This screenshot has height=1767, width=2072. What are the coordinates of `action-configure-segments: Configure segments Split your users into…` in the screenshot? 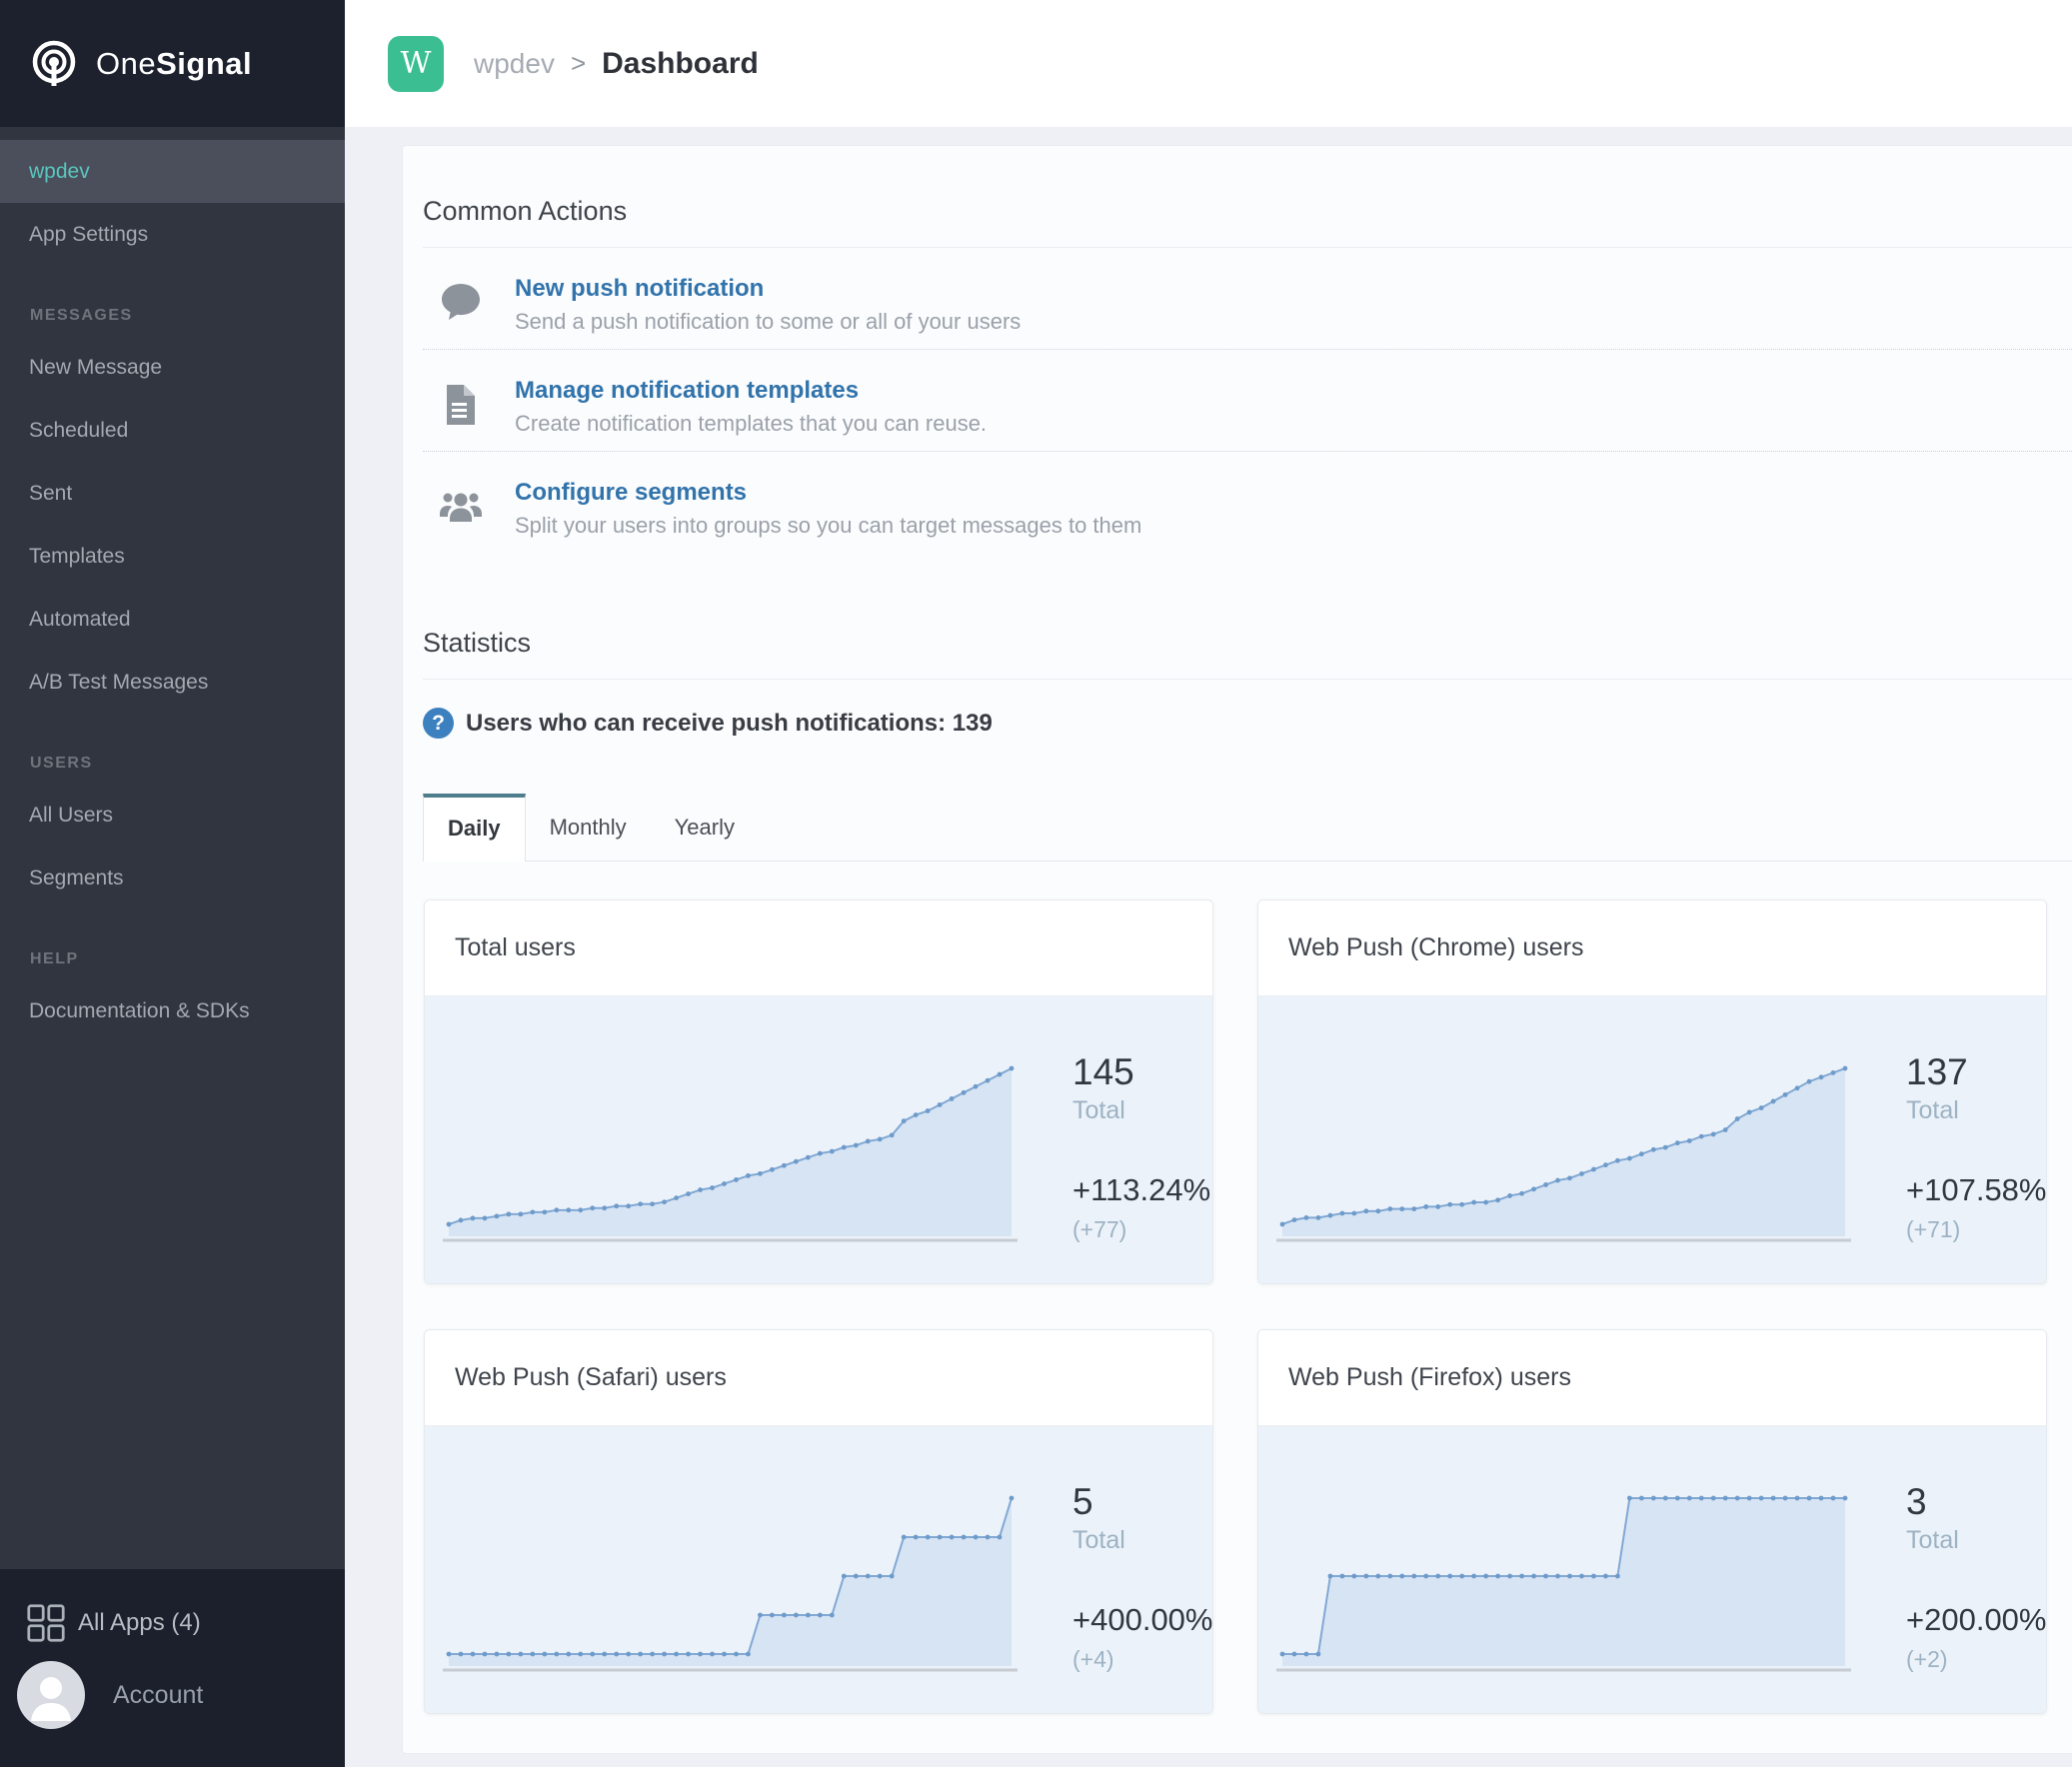 It's located at (1247, 502).